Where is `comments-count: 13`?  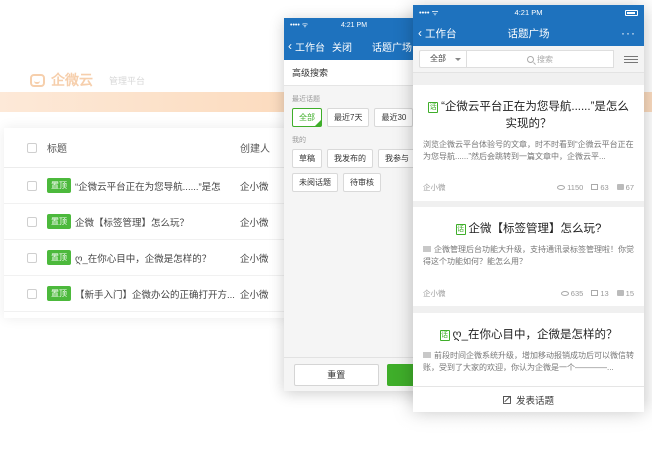
comments-count: 13 is located at coordinates (600, 293).